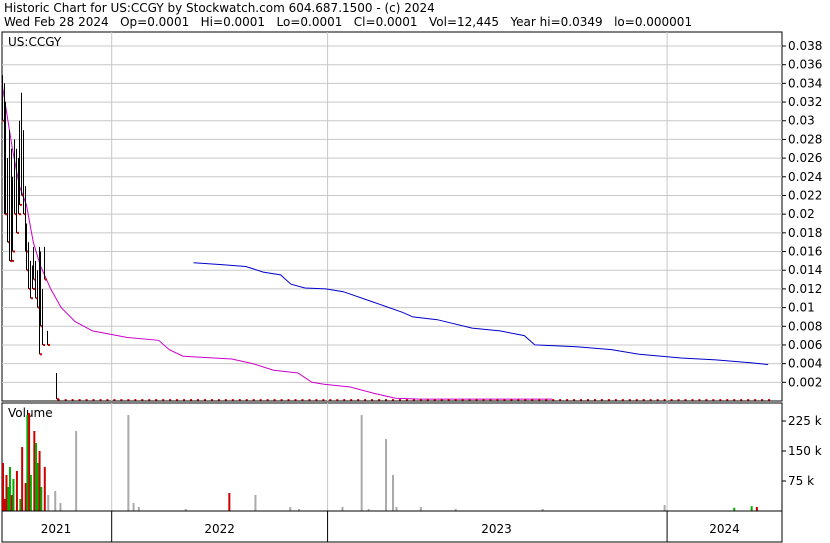 This screenshot has height=543, width=830. I want to click on price-panel-title: US:CCGY, so click(35, 42).